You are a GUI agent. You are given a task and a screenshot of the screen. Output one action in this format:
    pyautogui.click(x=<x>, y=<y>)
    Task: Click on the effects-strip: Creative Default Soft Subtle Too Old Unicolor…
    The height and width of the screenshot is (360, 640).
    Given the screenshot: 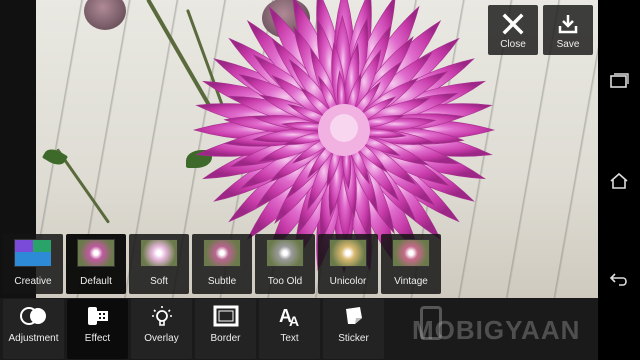 What is the action you would take?
    pyautogui.click(x=222, y=265)
    